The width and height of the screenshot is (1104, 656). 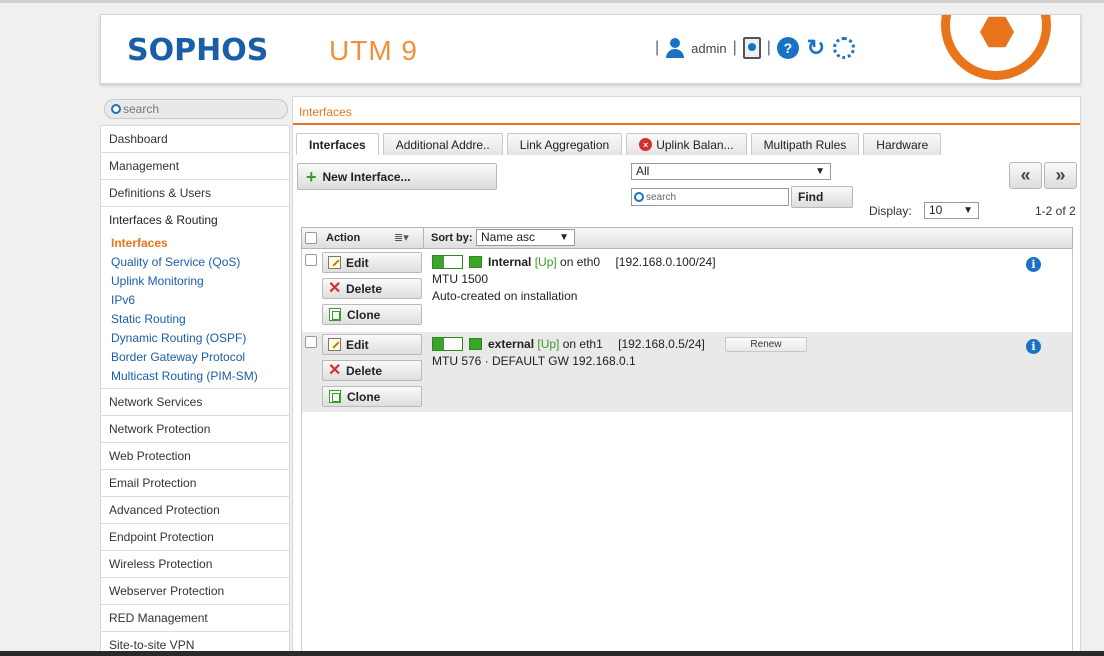 What do you see at coordinates (511, 344) in the screenshot?
I see `interface-name: external` at bounding box center [511, 344].